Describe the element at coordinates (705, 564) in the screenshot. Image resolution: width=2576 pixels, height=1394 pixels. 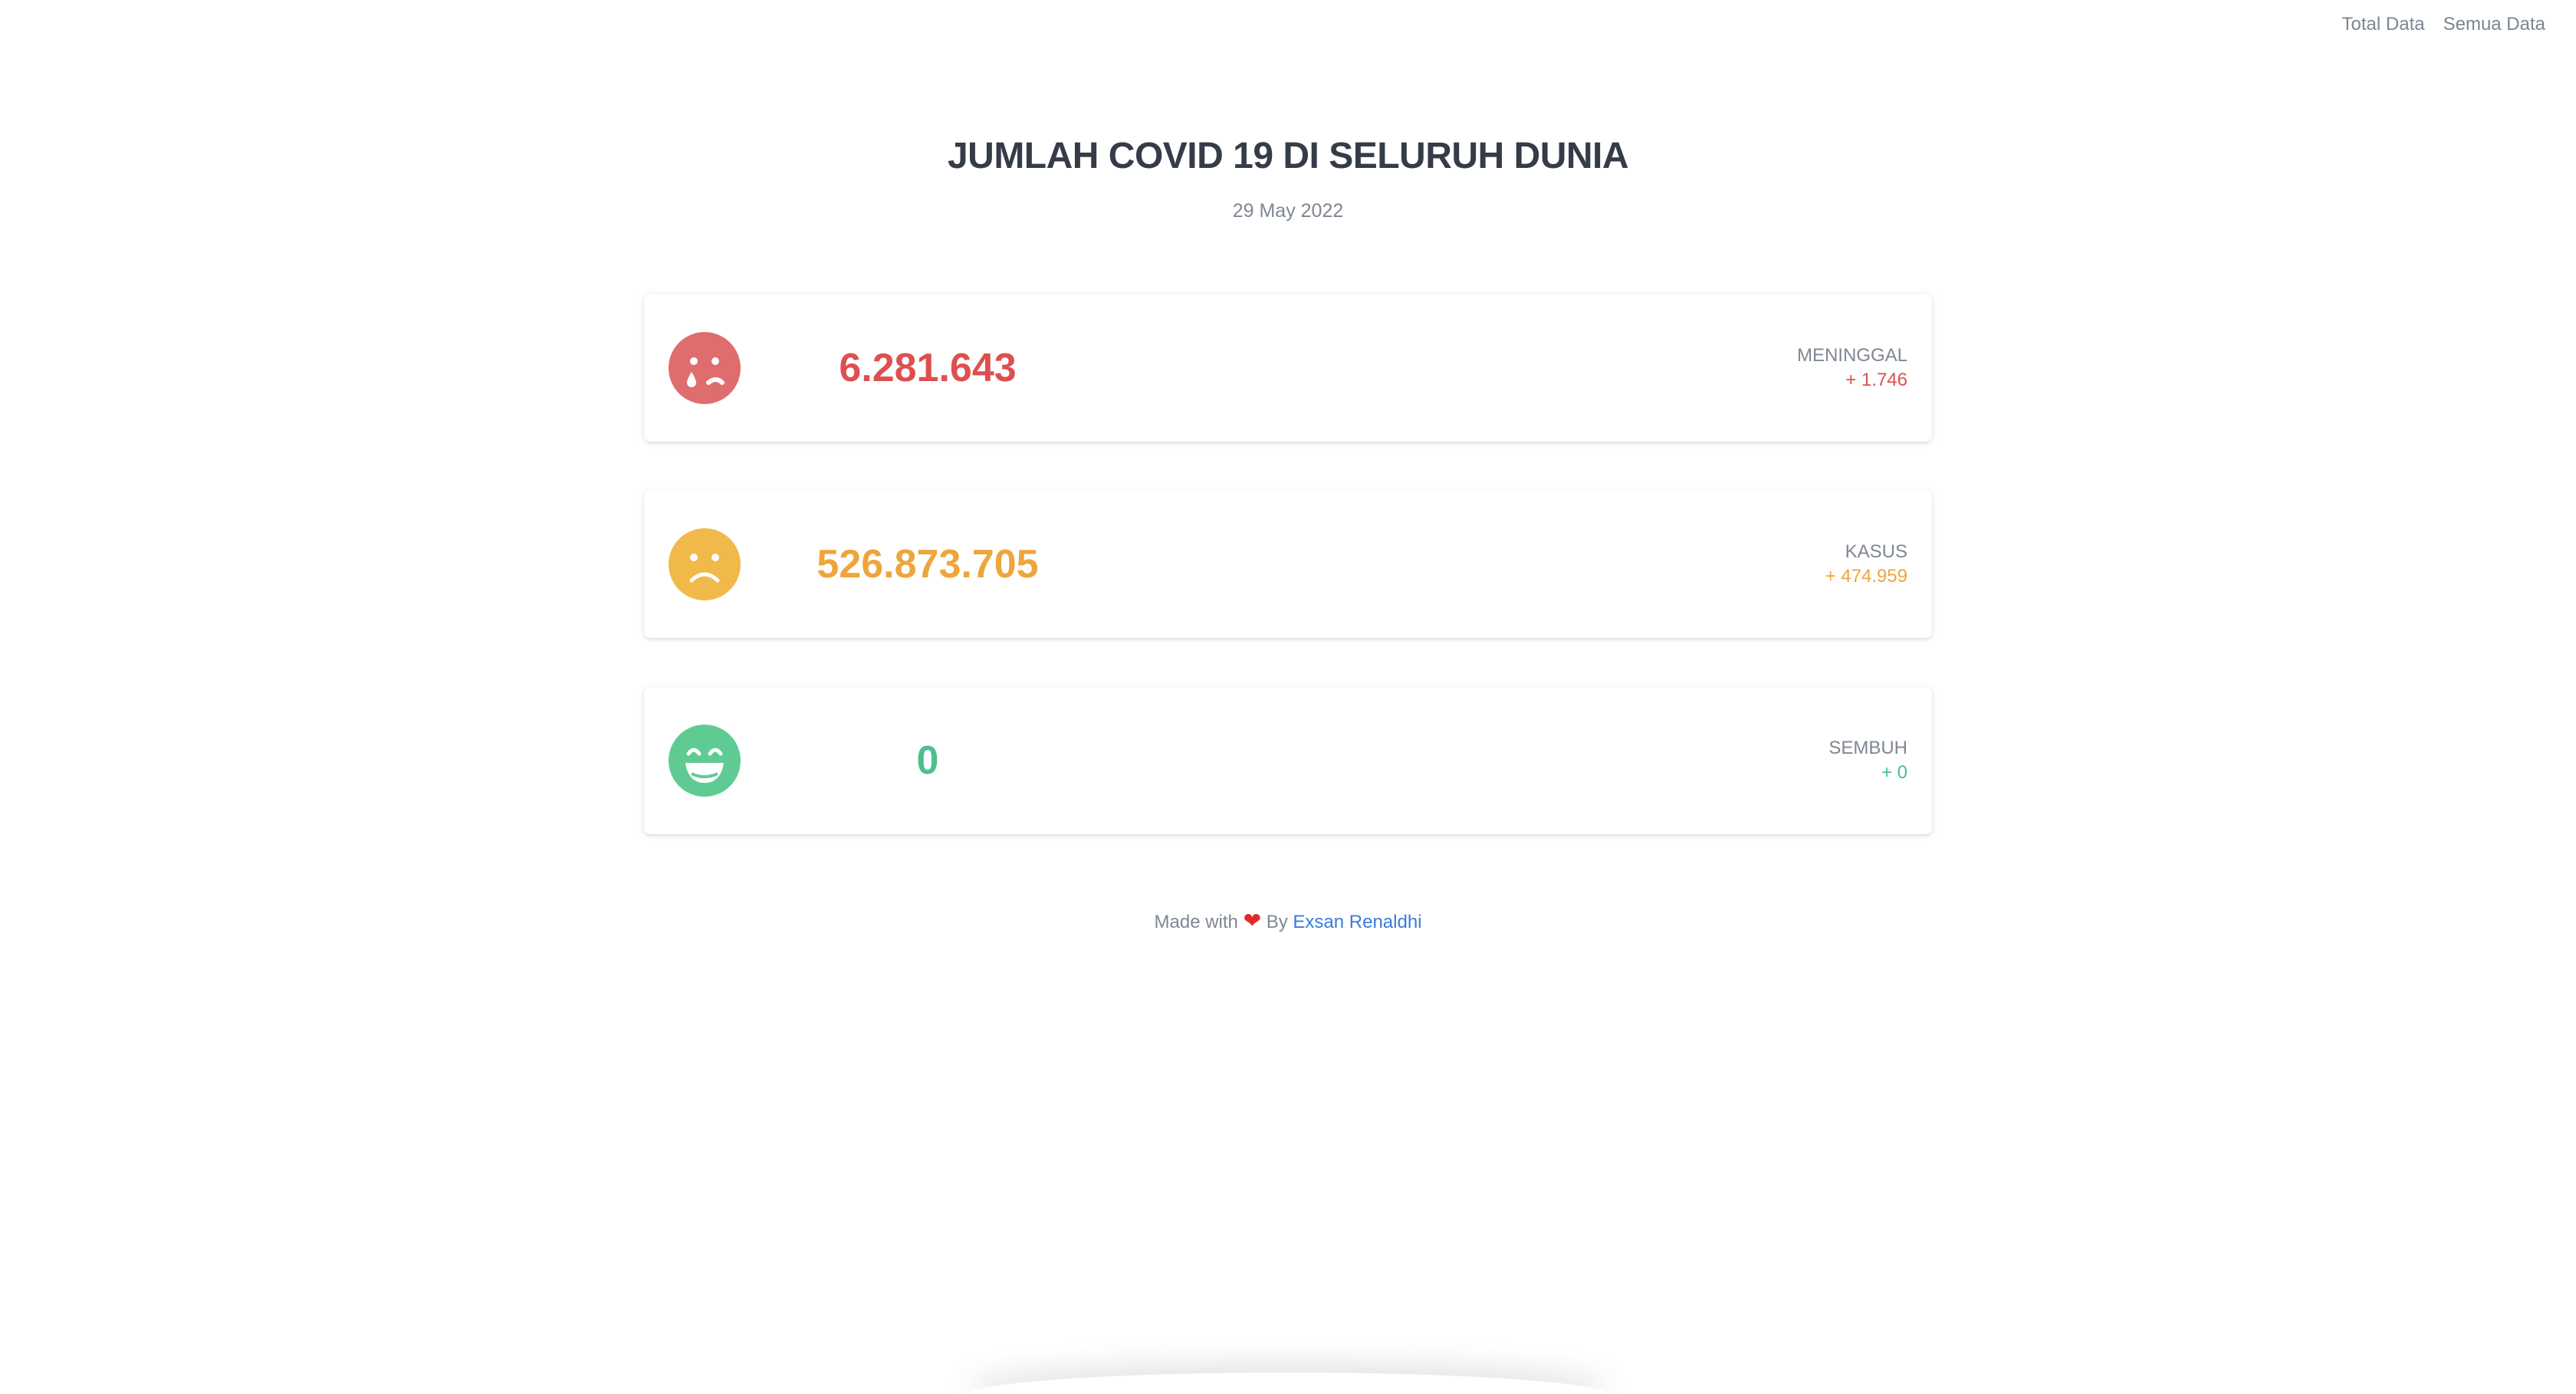
I see `frown-icon` at that location.